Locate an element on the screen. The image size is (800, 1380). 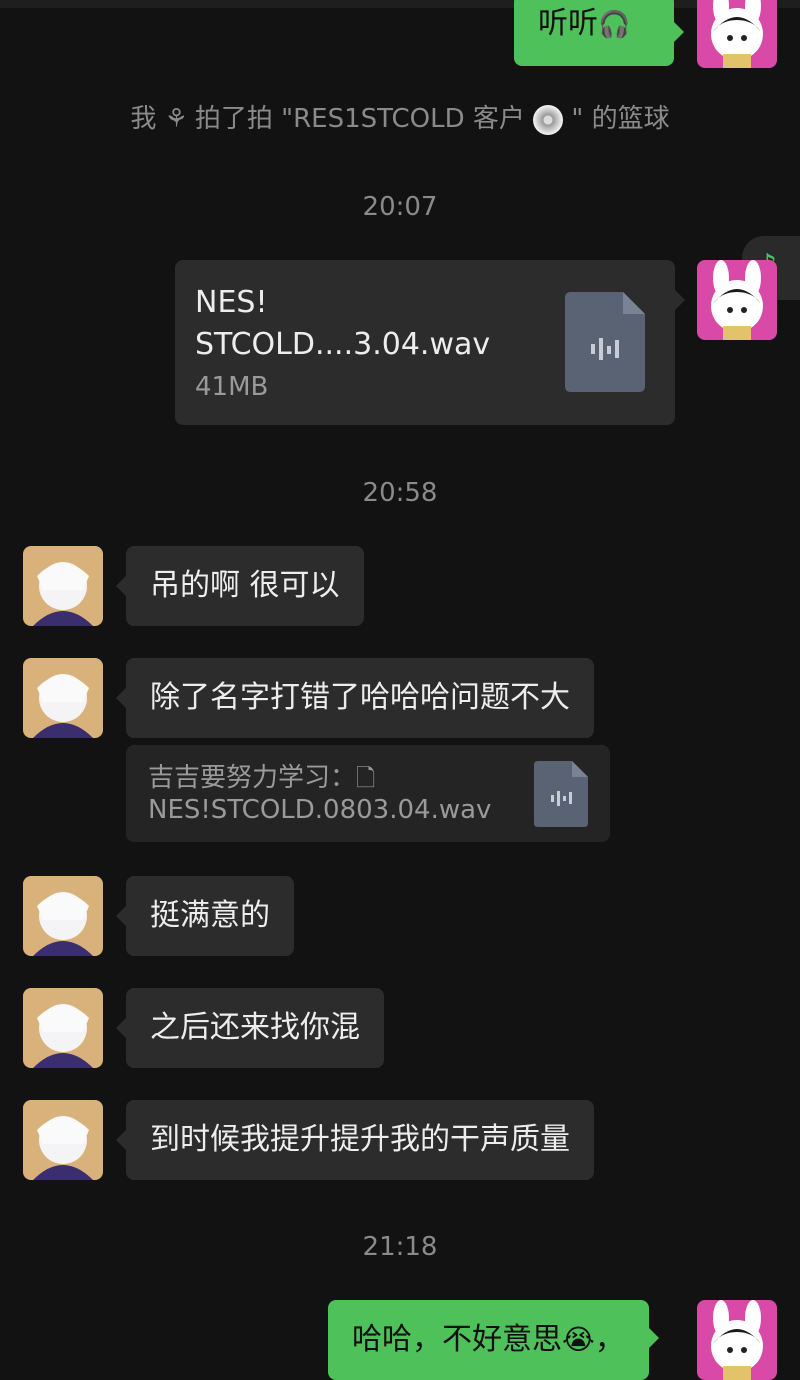
incoming-message: 挺满意的 is located at coordinates (205, 916).